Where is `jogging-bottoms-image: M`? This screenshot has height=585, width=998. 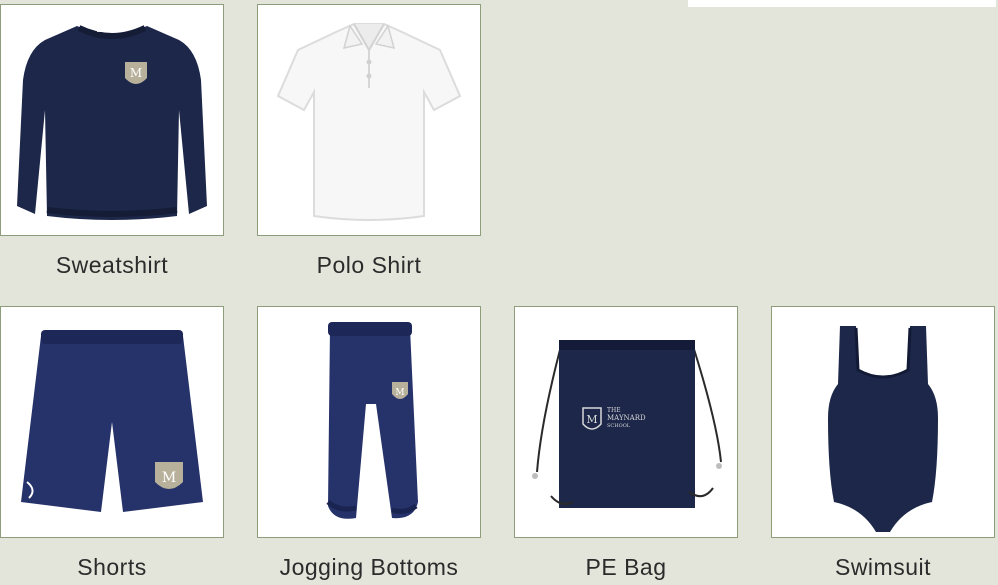
jogging-bottoms-image: M is located at coordinates (369, 422).